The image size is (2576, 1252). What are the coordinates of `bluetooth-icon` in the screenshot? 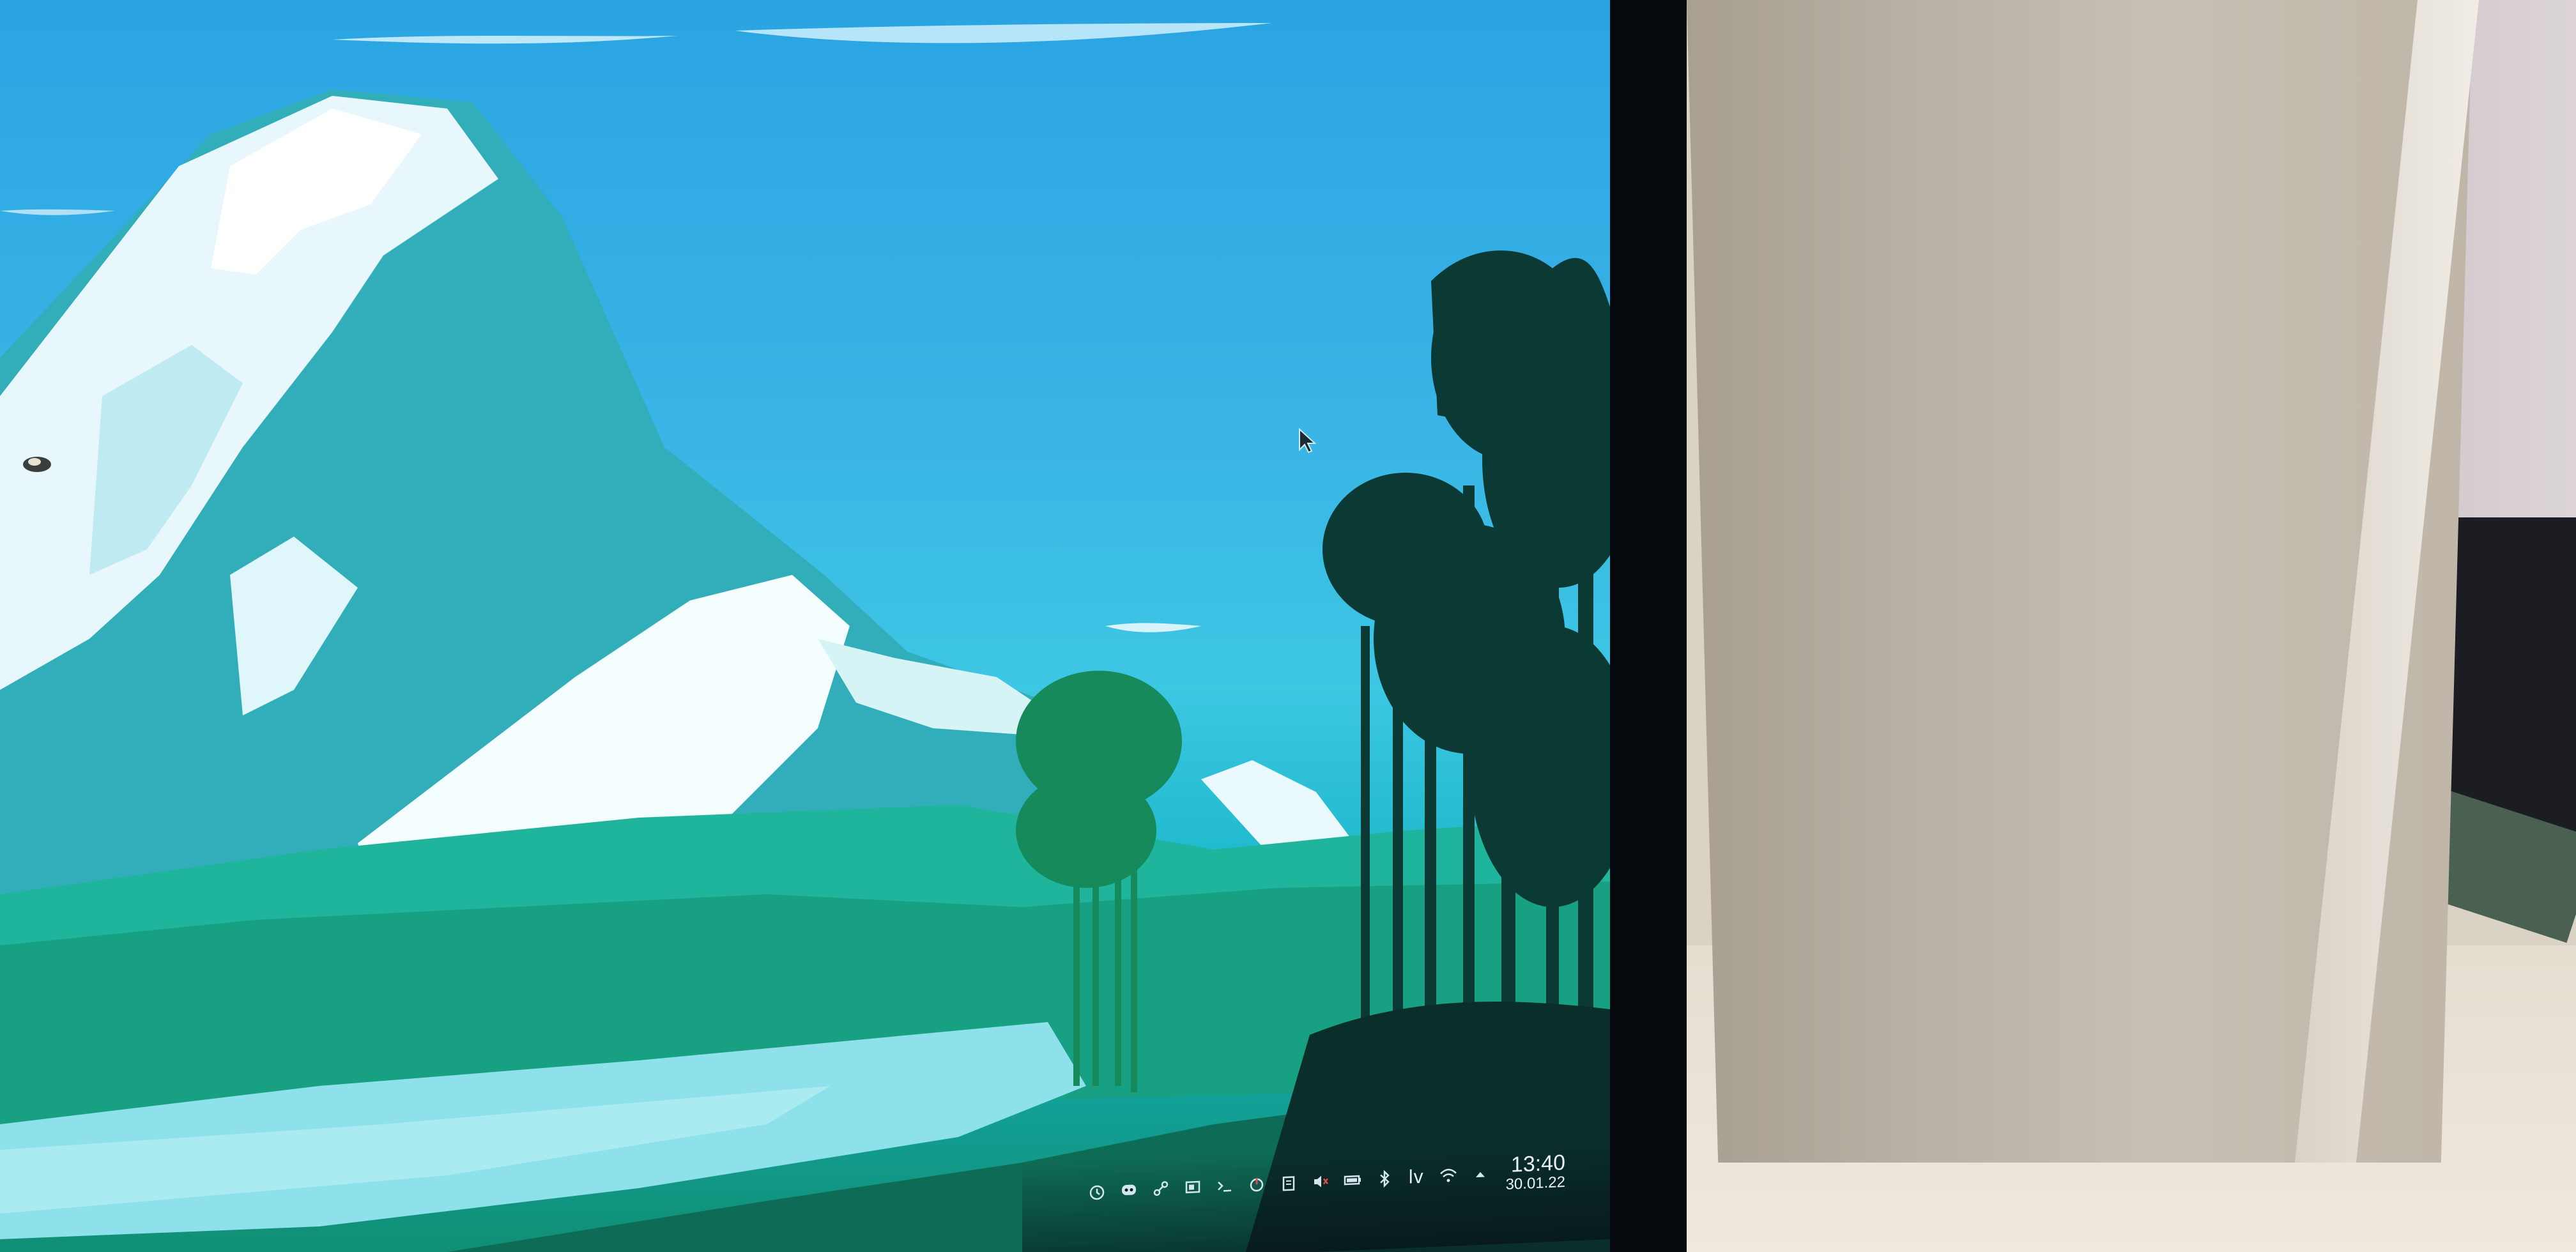 It's located at (1384, 1178).